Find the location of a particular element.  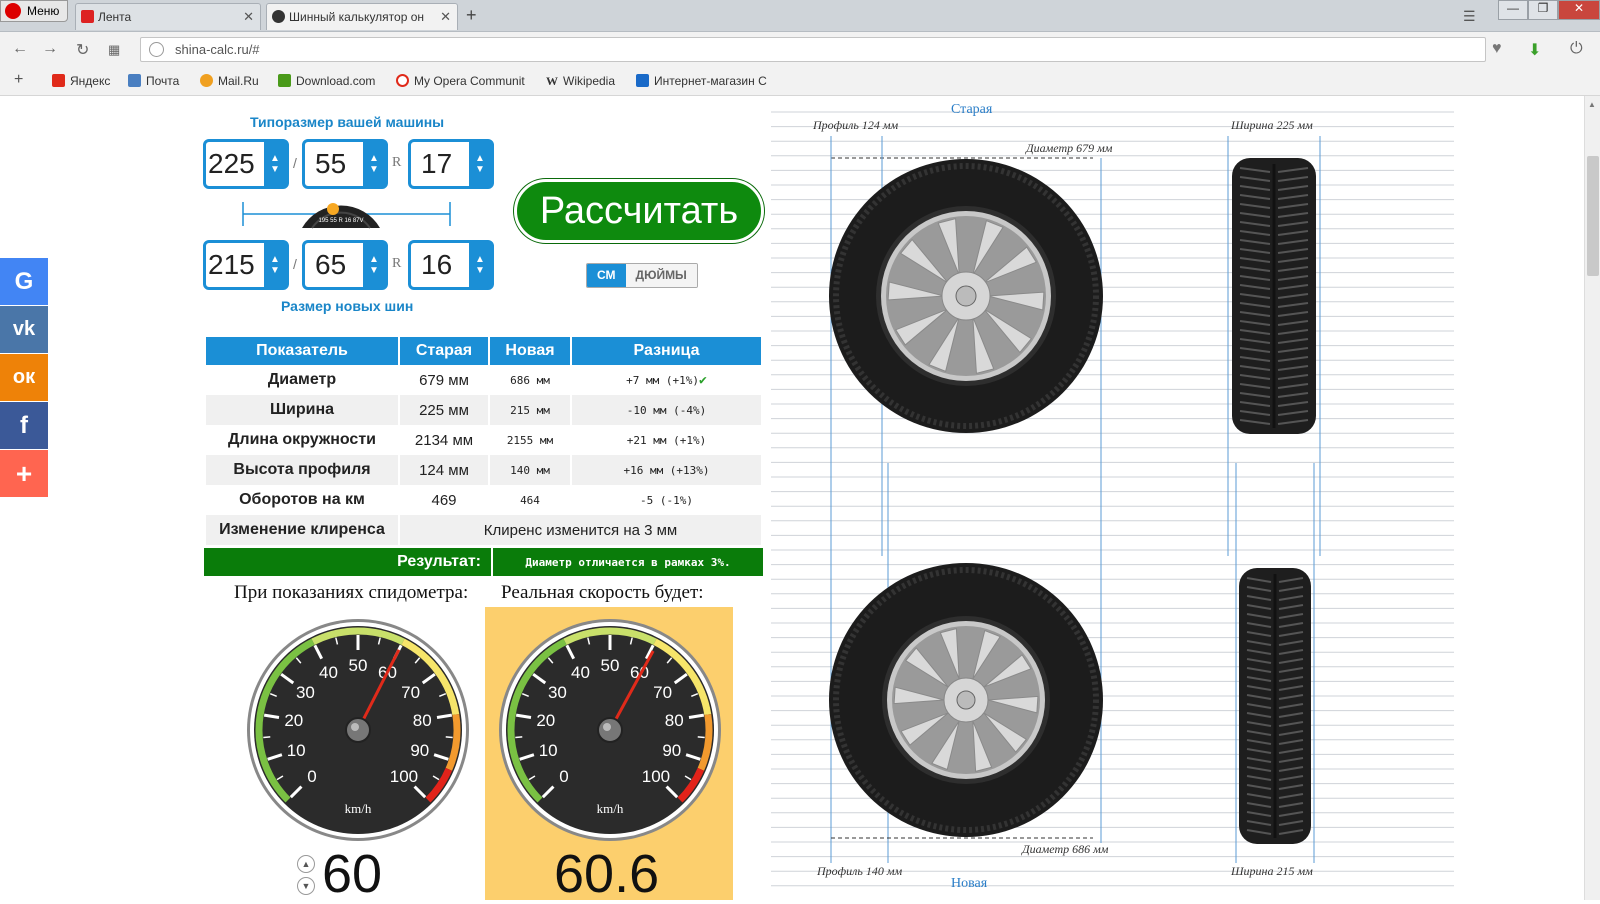

share-ok-button: ок is located at coordinates (24, 377).